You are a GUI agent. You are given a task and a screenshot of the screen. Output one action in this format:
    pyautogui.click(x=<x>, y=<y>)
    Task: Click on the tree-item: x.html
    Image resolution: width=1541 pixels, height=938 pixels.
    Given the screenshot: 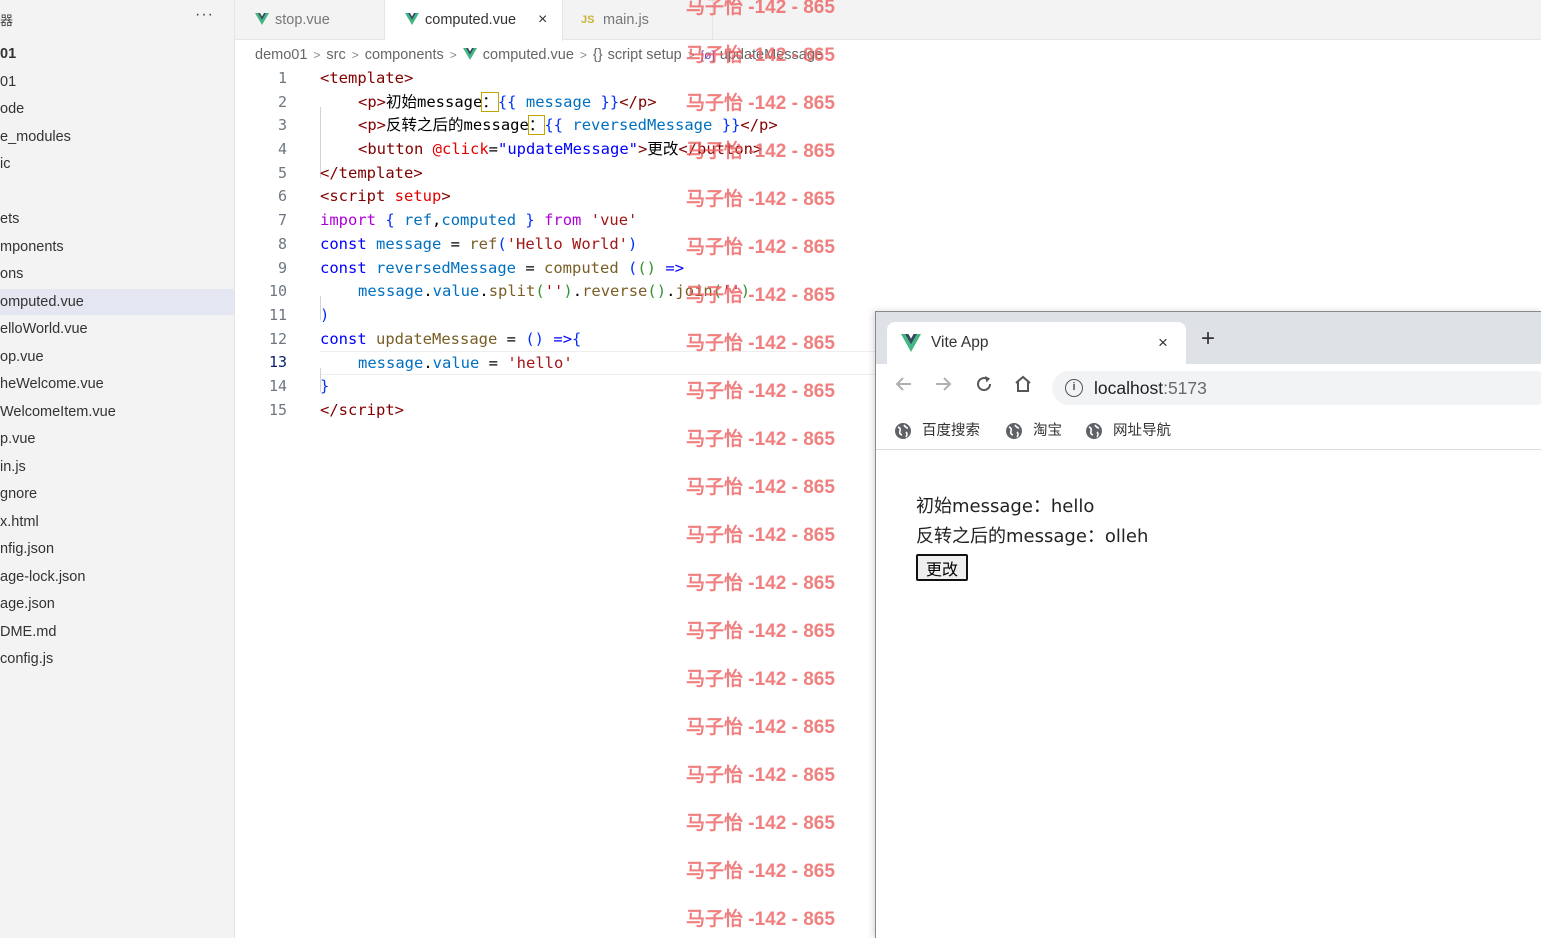 What is the action you would take?
    pyautogui.click(x=117, y=522)
    